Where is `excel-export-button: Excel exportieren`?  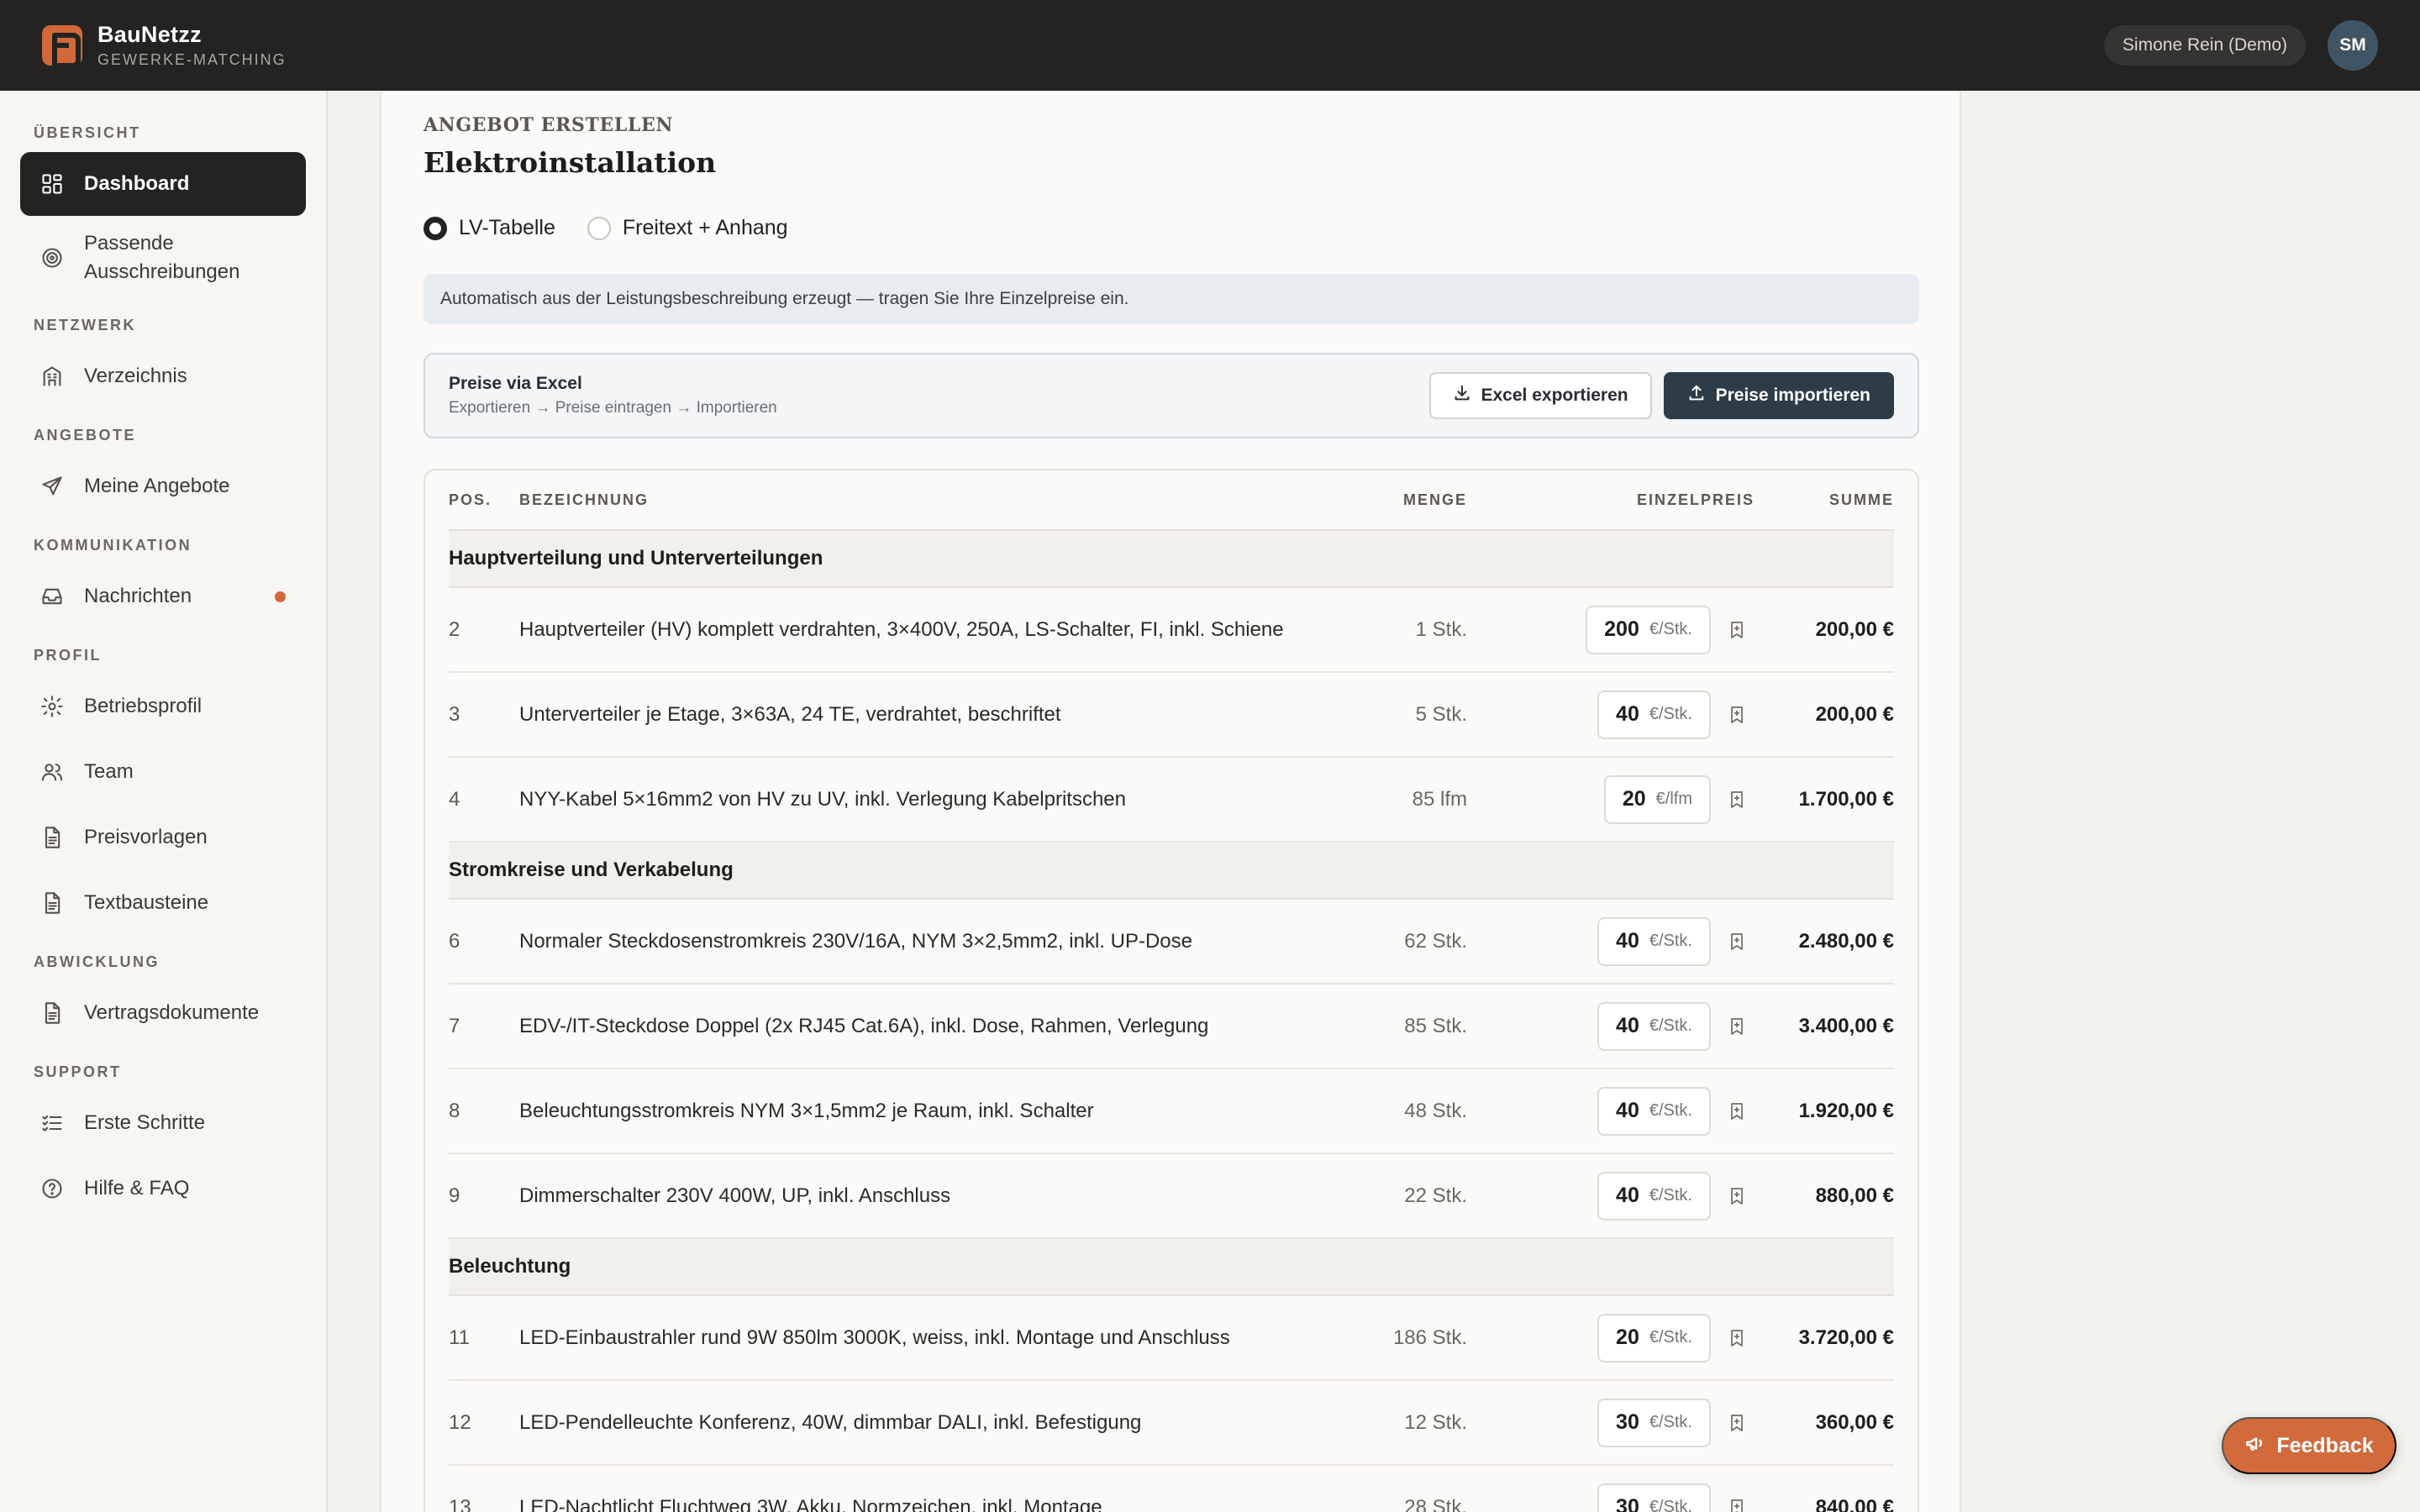 excel-export-button: Excel exportieren is located at coordinates (1540, 395).